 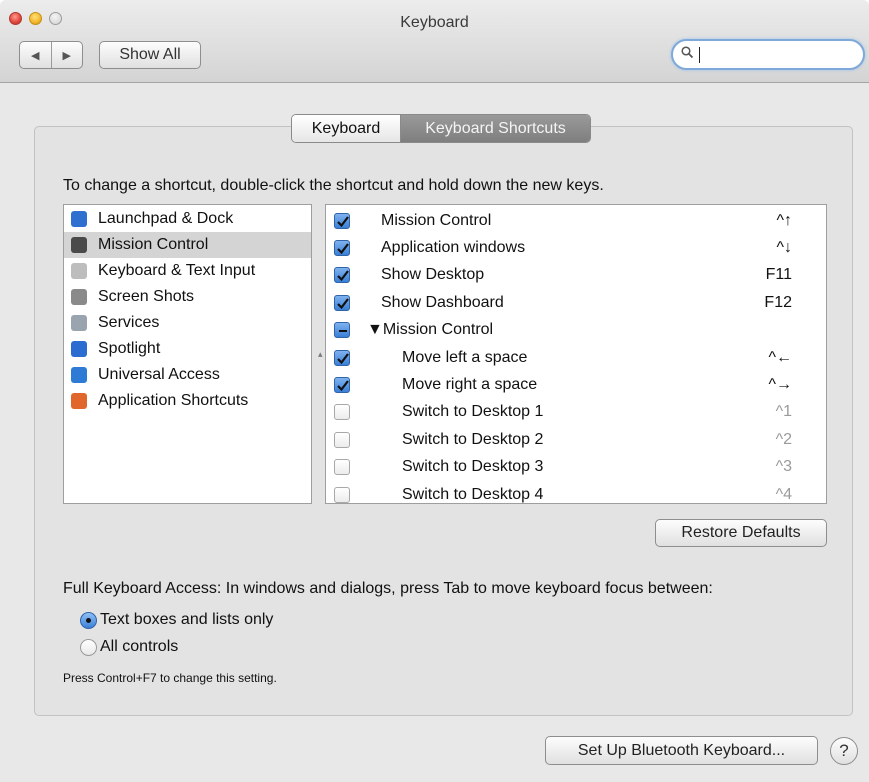 What do you see at coordinates (187, 323) in the screenshot?
I see `category-item: Services` at bounding box center [187, 323].